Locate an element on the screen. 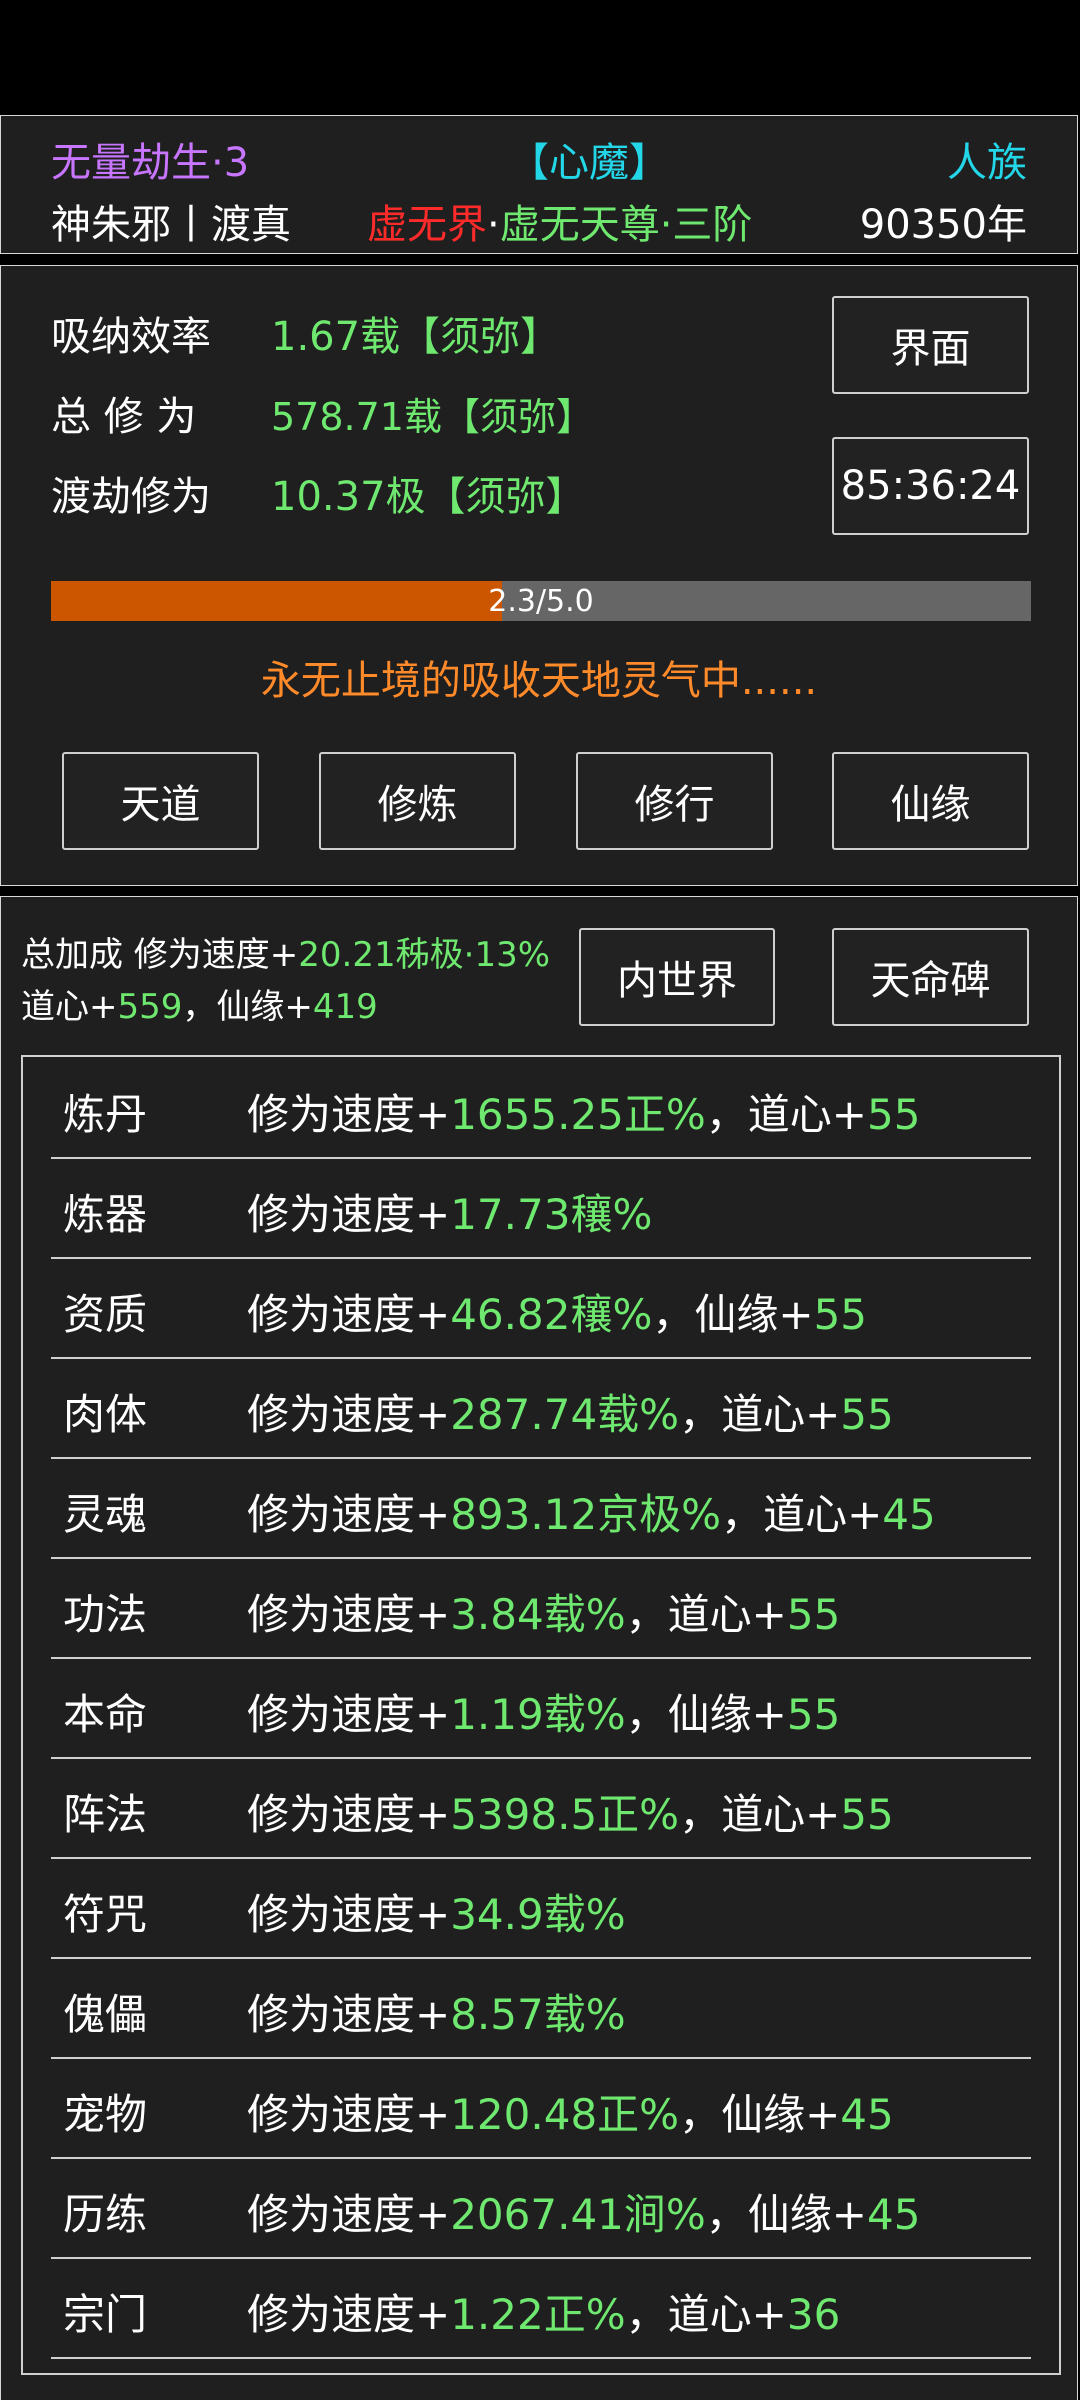  bonus-row-value: 34.9载% is located at coordinates (538, 1914).